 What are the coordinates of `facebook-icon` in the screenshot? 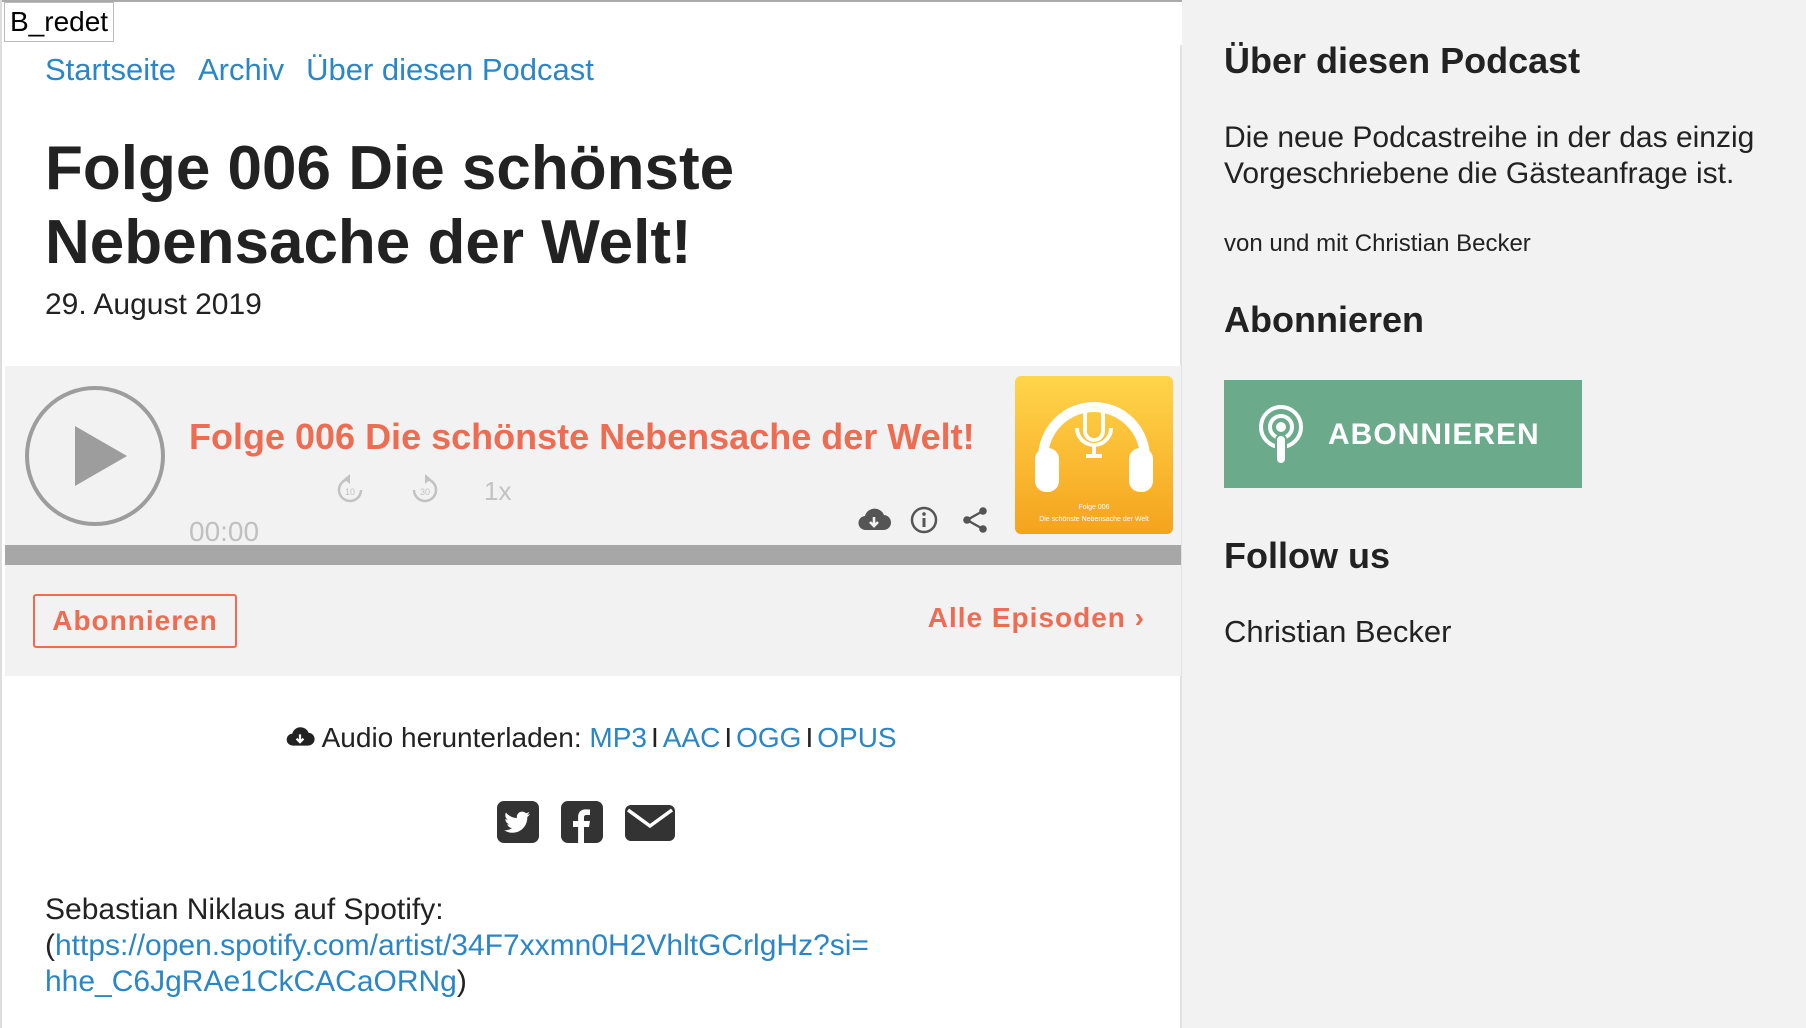 It's located at (582, 822).